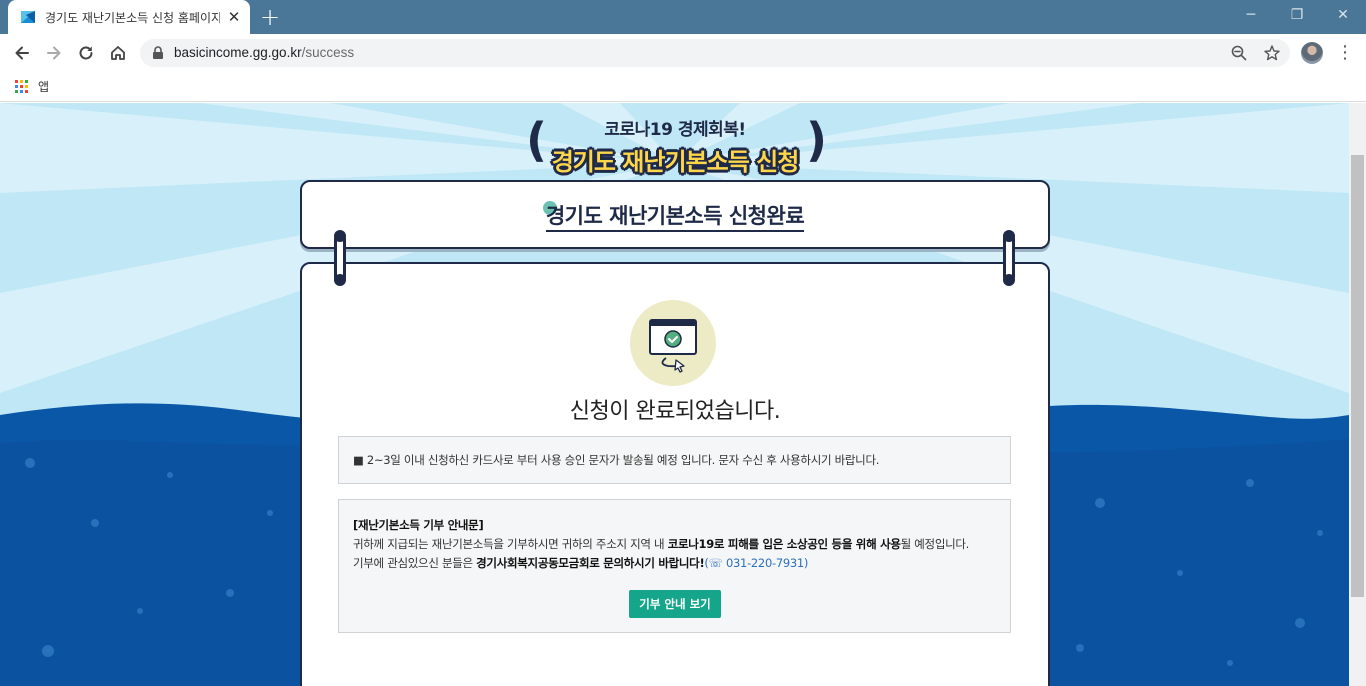 This screenshot has width=1366, height=686. I want to click on forward-button, so click(54, 53).